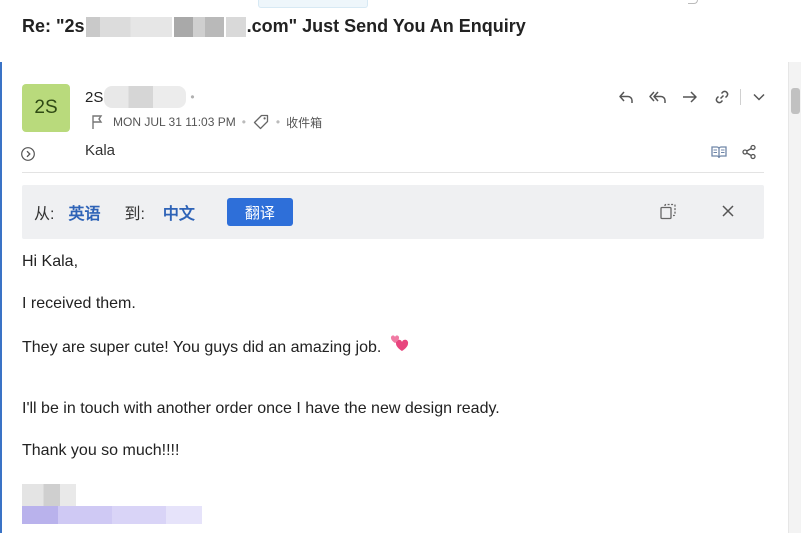 The image size is (801, 533). What do you see at coordinates (668, 214) in the screenshot?
I see `copy-icon` at bounding box center [668, 214].